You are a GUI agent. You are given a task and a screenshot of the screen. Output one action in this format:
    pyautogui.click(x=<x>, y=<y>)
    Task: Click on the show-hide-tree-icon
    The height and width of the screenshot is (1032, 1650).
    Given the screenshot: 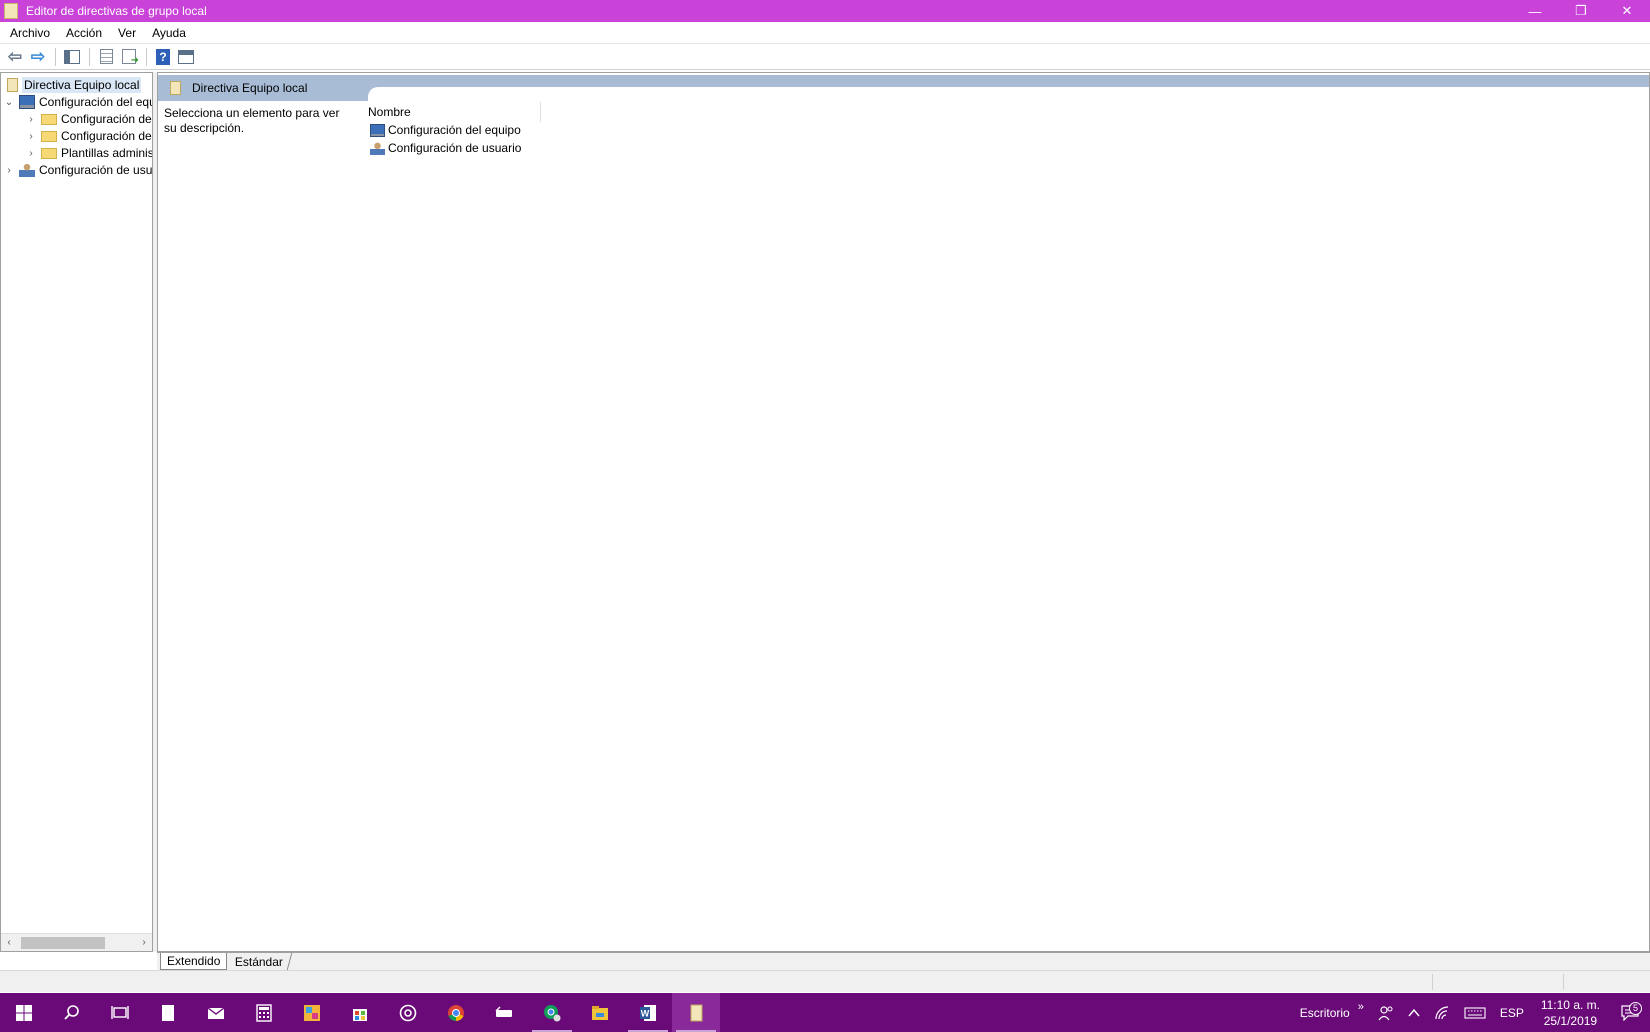 What is the action you would take?
    pyautogui.click(x=72, y=56)
    